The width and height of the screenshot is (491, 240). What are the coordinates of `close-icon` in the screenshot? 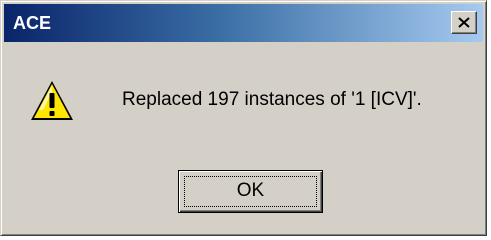 It's located at (464, 22).